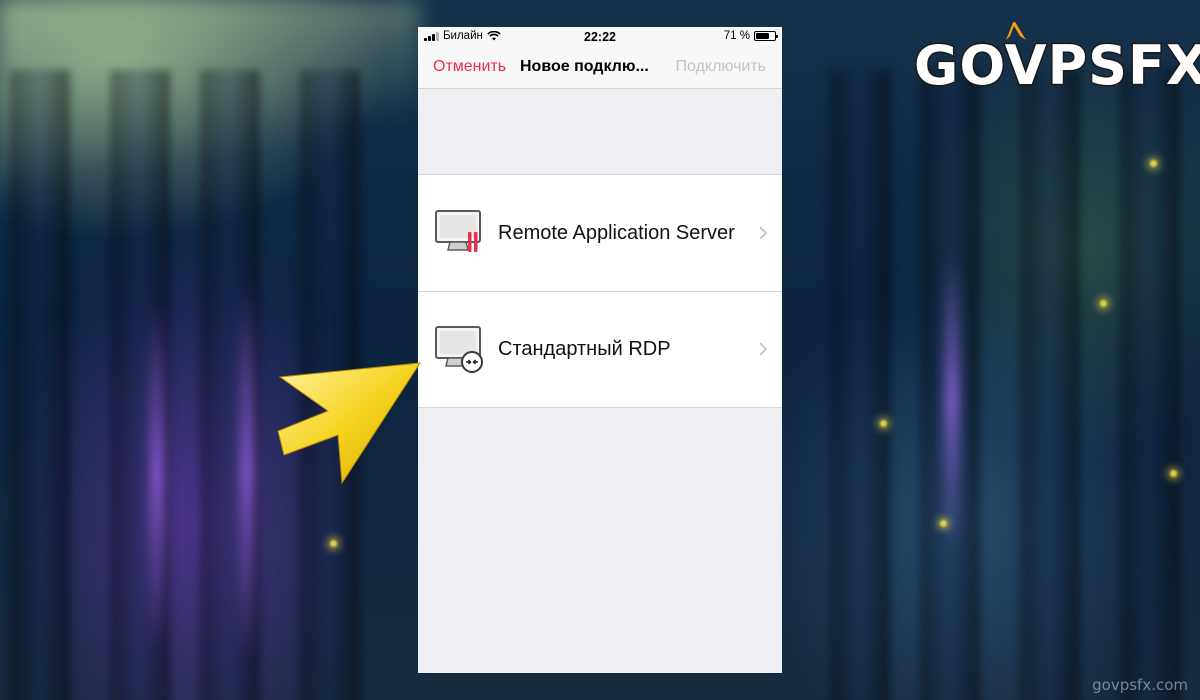 This screenshot has width=1200, height=700. I want to click on logo-text: GOVPSFX, so click(1056, 65).